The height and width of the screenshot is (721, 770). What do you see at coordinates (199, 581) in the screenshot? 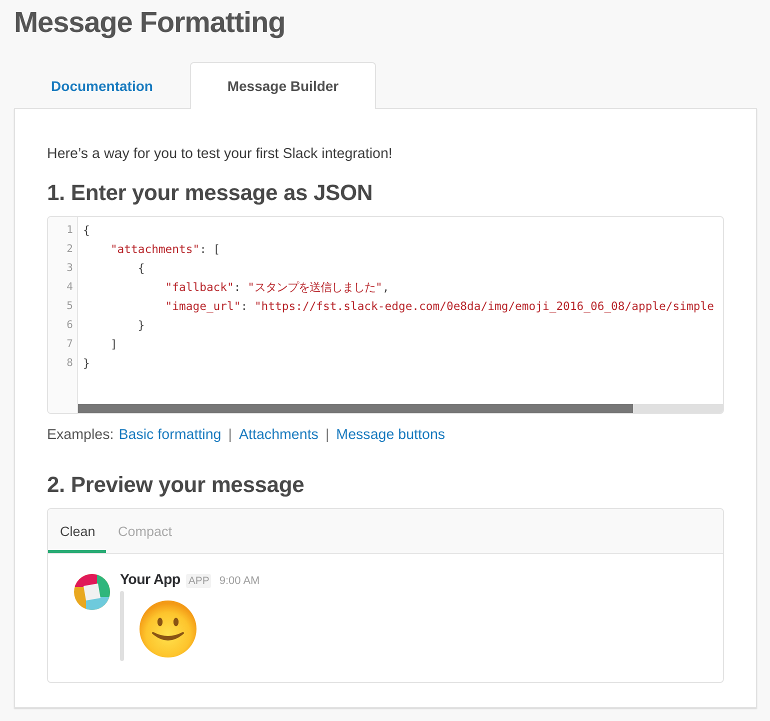
I see `app-badge: APP` at bounding box center [199, 581].